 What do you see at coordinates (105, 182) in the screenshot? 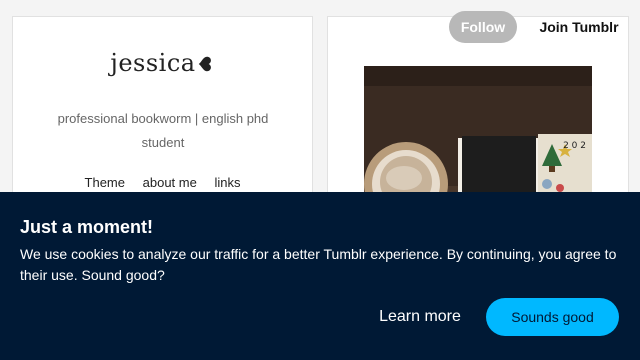
I see `nav-link-theme: Theme` at bounding box center [105, 182].